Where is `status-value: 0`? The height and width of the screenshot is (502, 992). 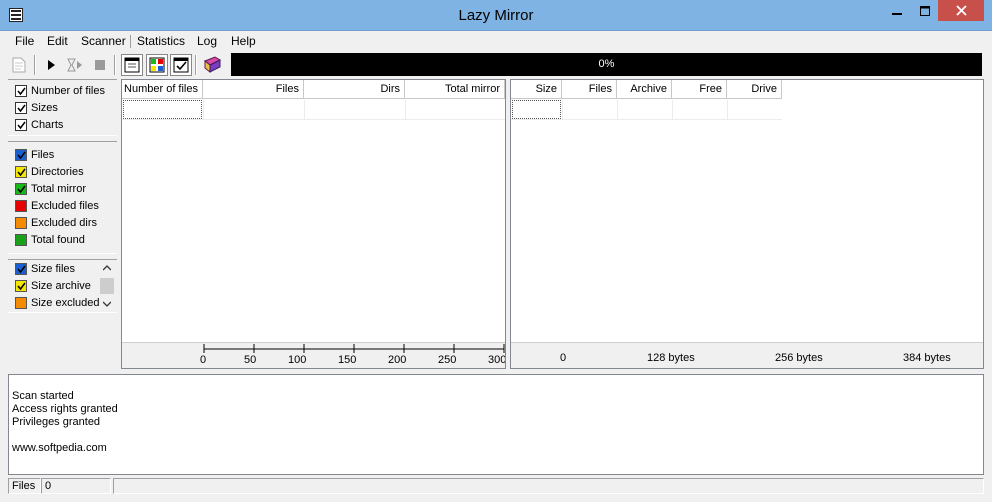
status-value: 0 is located at coordinates (76, 486).